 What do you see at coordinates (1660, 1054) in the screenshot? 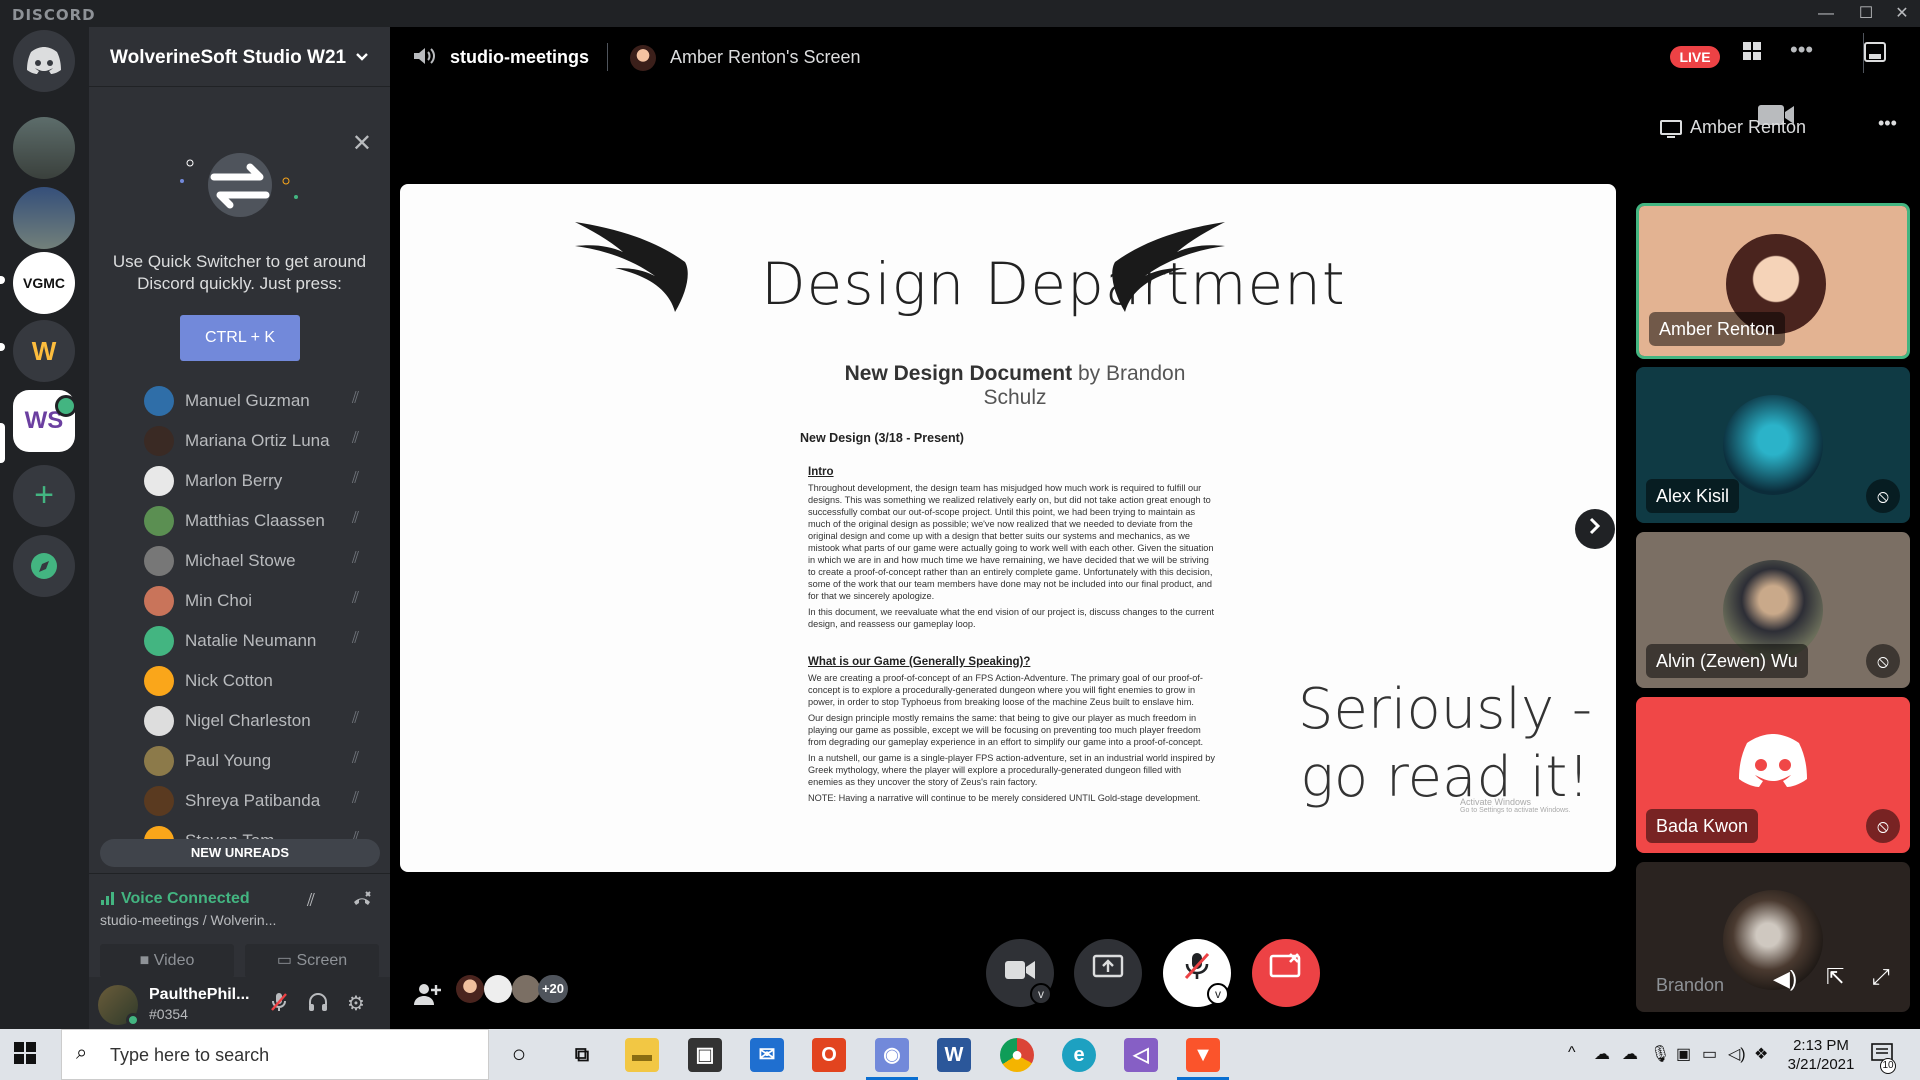
I see `microphone-icon: 🎙` at bounding box center [1660, 1054].